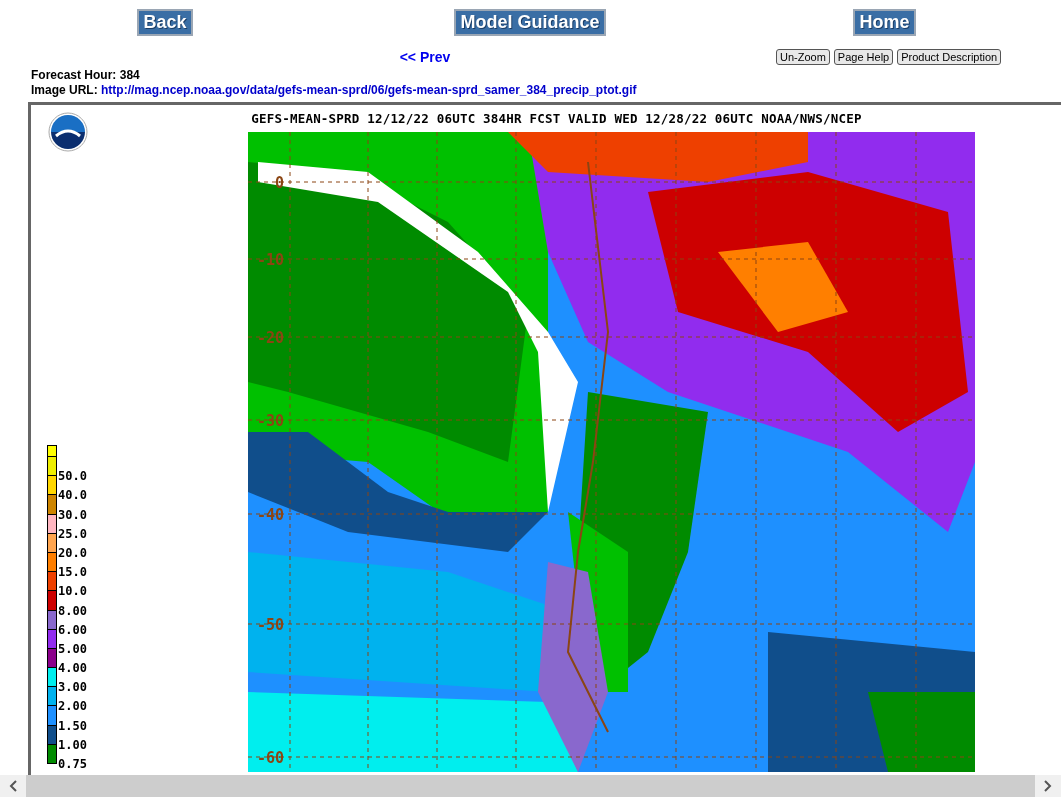 The height and width of the screenshot is (797, 1061). I want to click on legend-label: 10.0, so click(72, 591).